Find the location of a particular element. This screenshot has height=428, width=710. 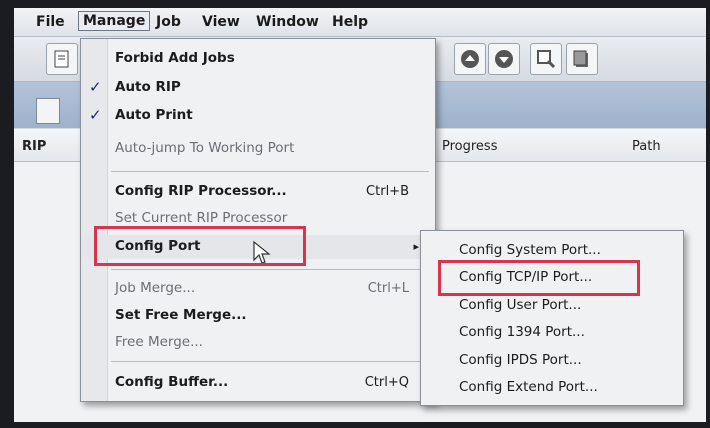

document-icon is located at coordinates (61, 59).